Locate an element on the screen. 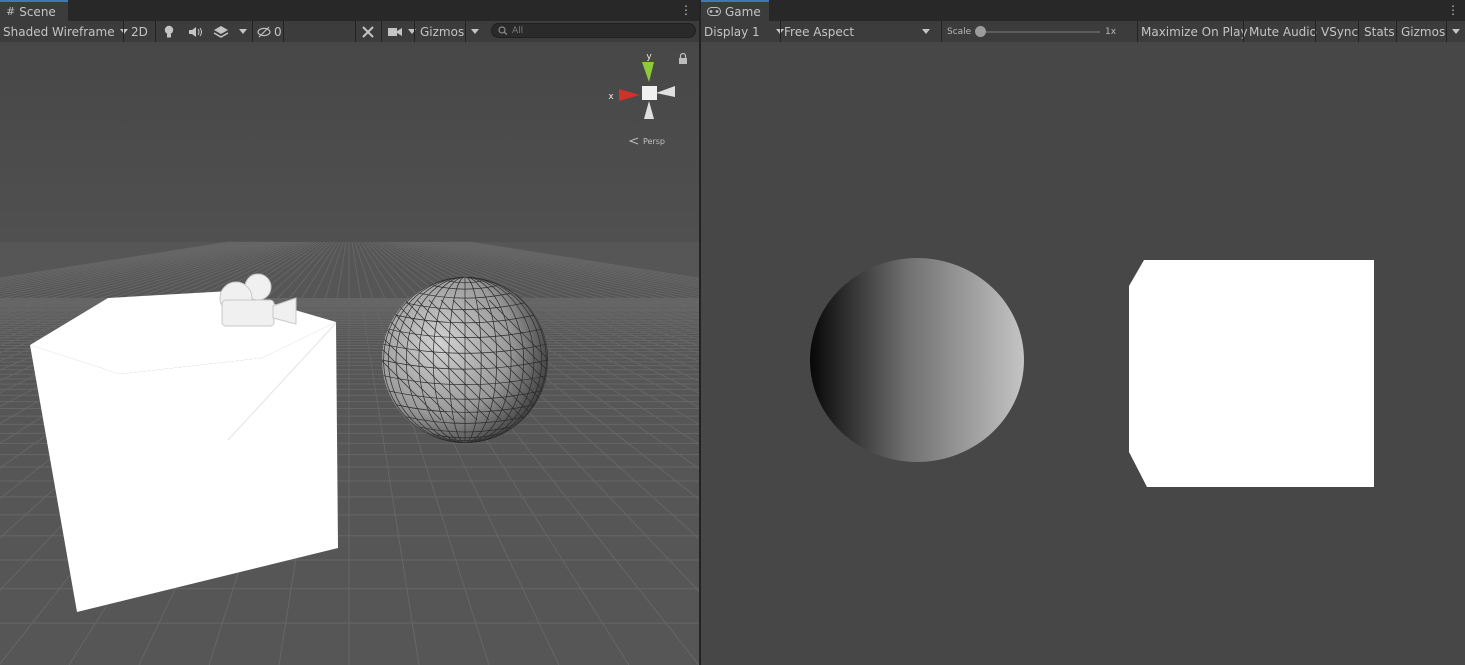 This screenshot has width=1465, height=665. layers-icon is located at coordinates (221, 31).